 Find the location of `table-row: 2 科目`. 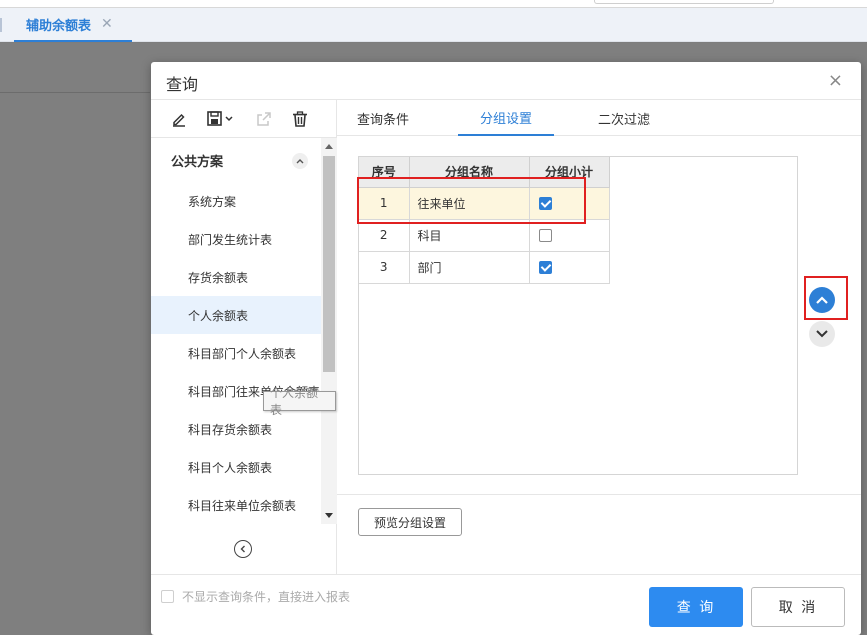

table-row: 2 科目 is located at coordinates (484, 235).